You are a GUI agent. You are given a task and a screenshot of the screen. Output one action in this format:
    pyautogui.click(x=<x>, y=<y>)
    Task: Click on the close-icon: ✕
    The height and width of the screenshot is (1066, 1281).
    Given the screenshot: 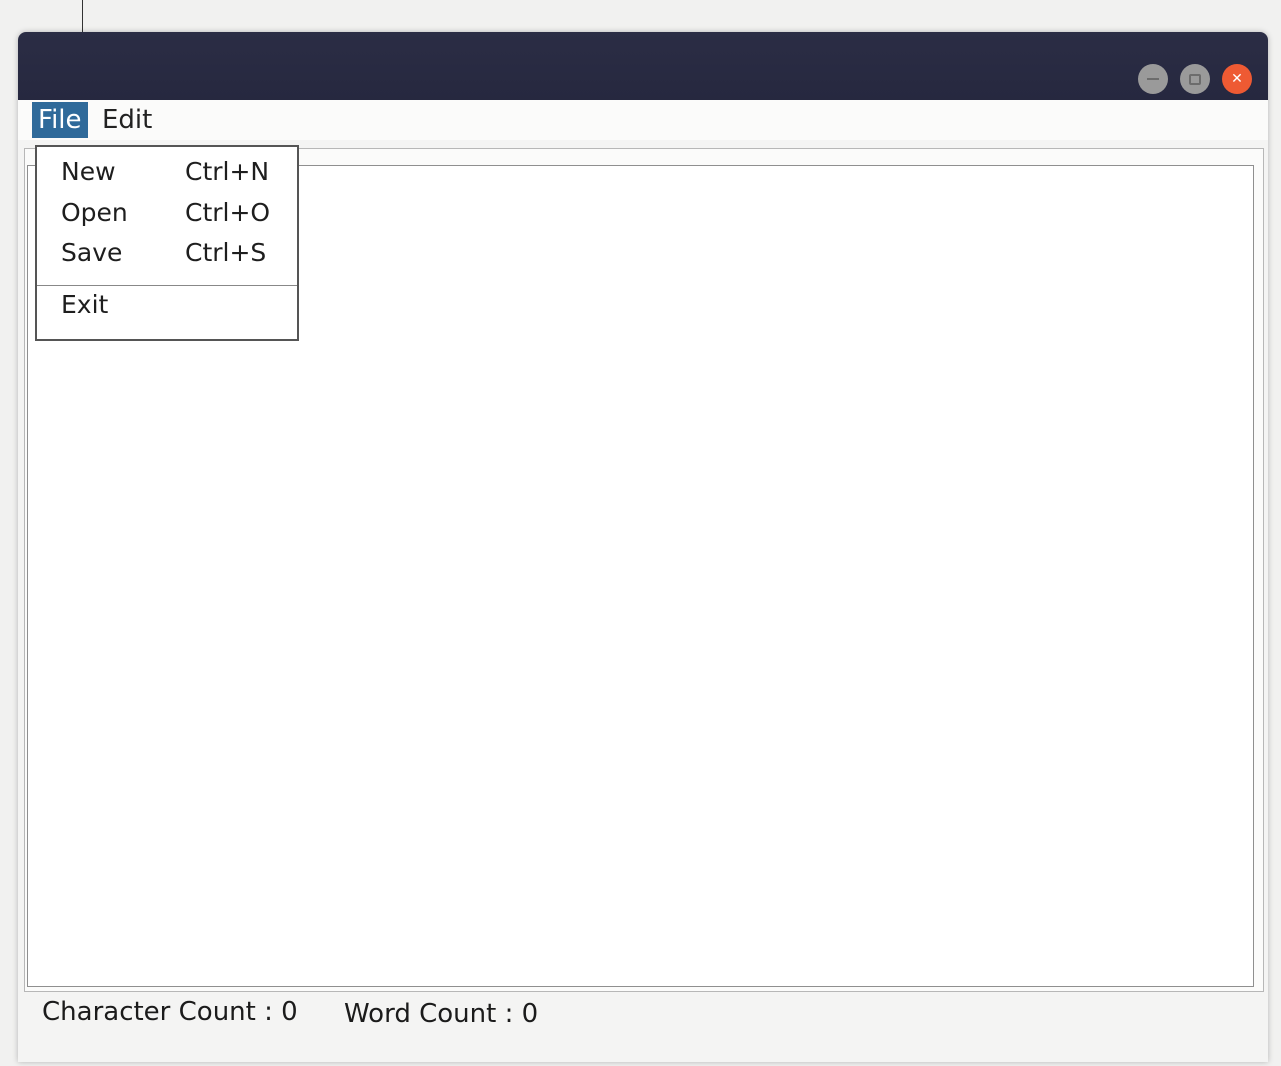 What is the action you would take?
    pyautogui.click(x=1237, y=79)
    